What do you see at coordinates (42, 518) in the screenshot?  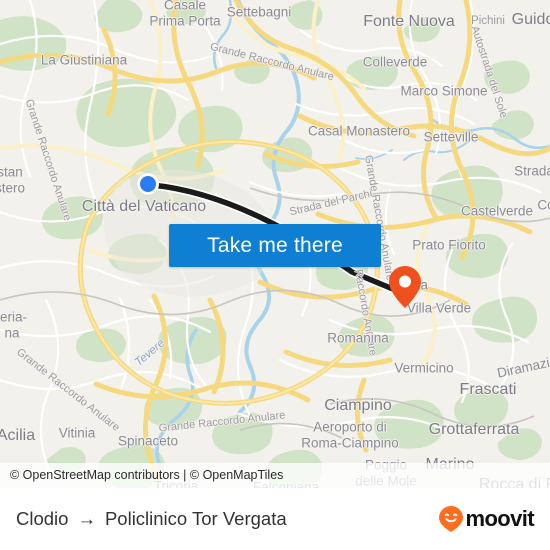 I see `route-origin-label: Clodio` at bounding box center [42, 518].